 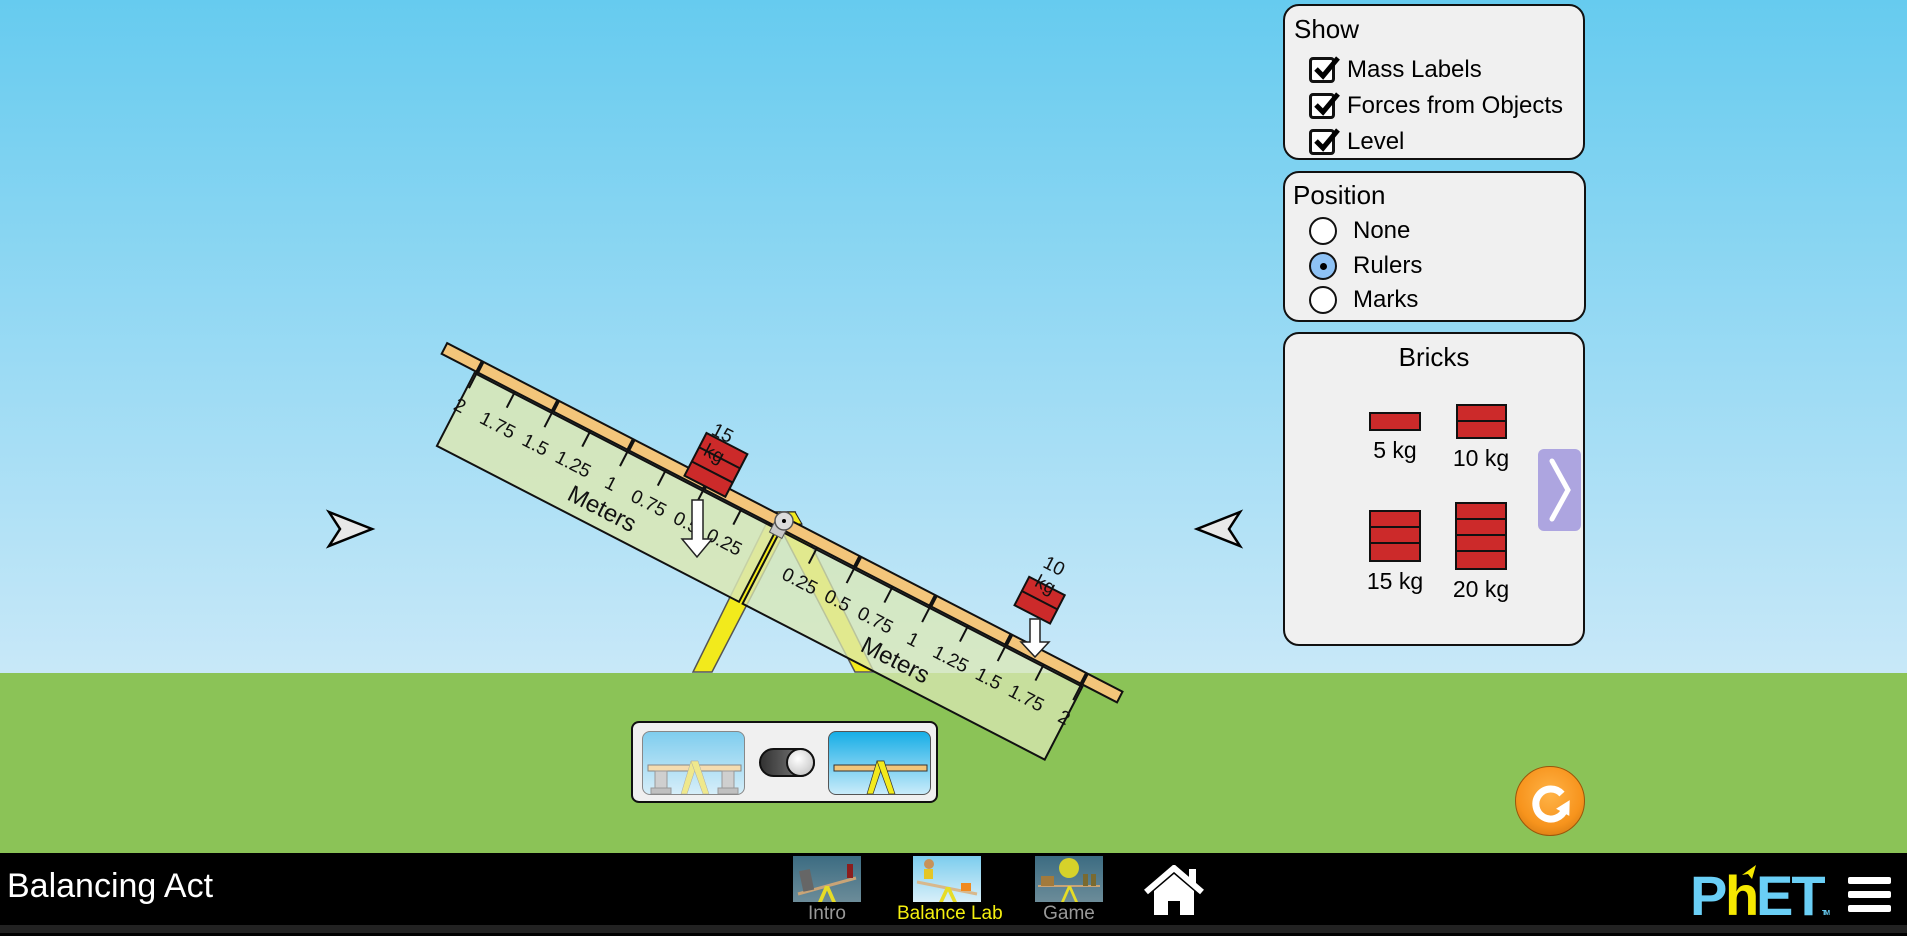 What do you see at coordinates (1826, 913) in the screenshot?
I see `svg-text: TM` at bounding box center [1826, 913].